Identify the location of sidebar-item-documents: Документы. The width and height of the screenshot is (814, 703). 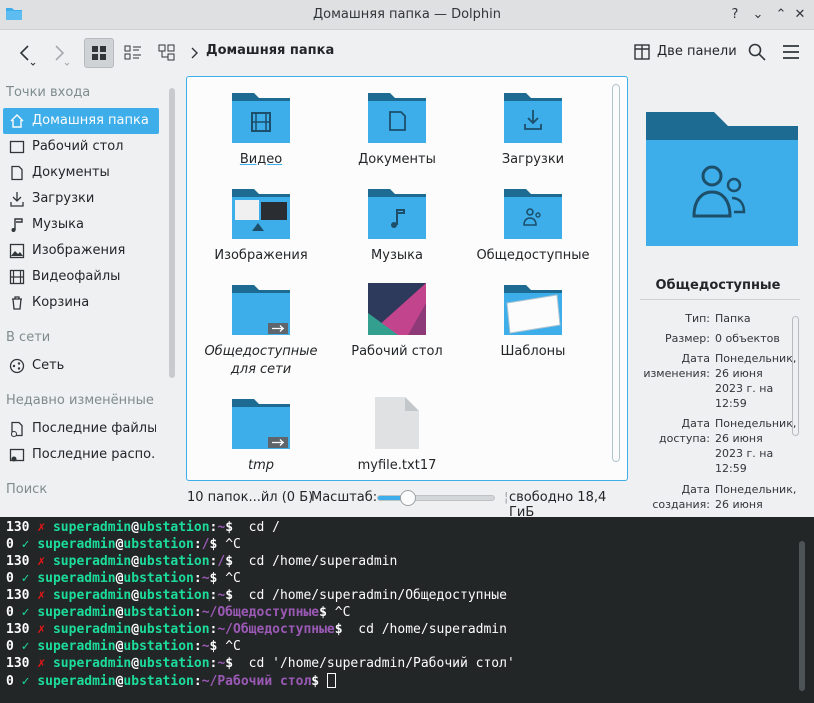
(81, 173).